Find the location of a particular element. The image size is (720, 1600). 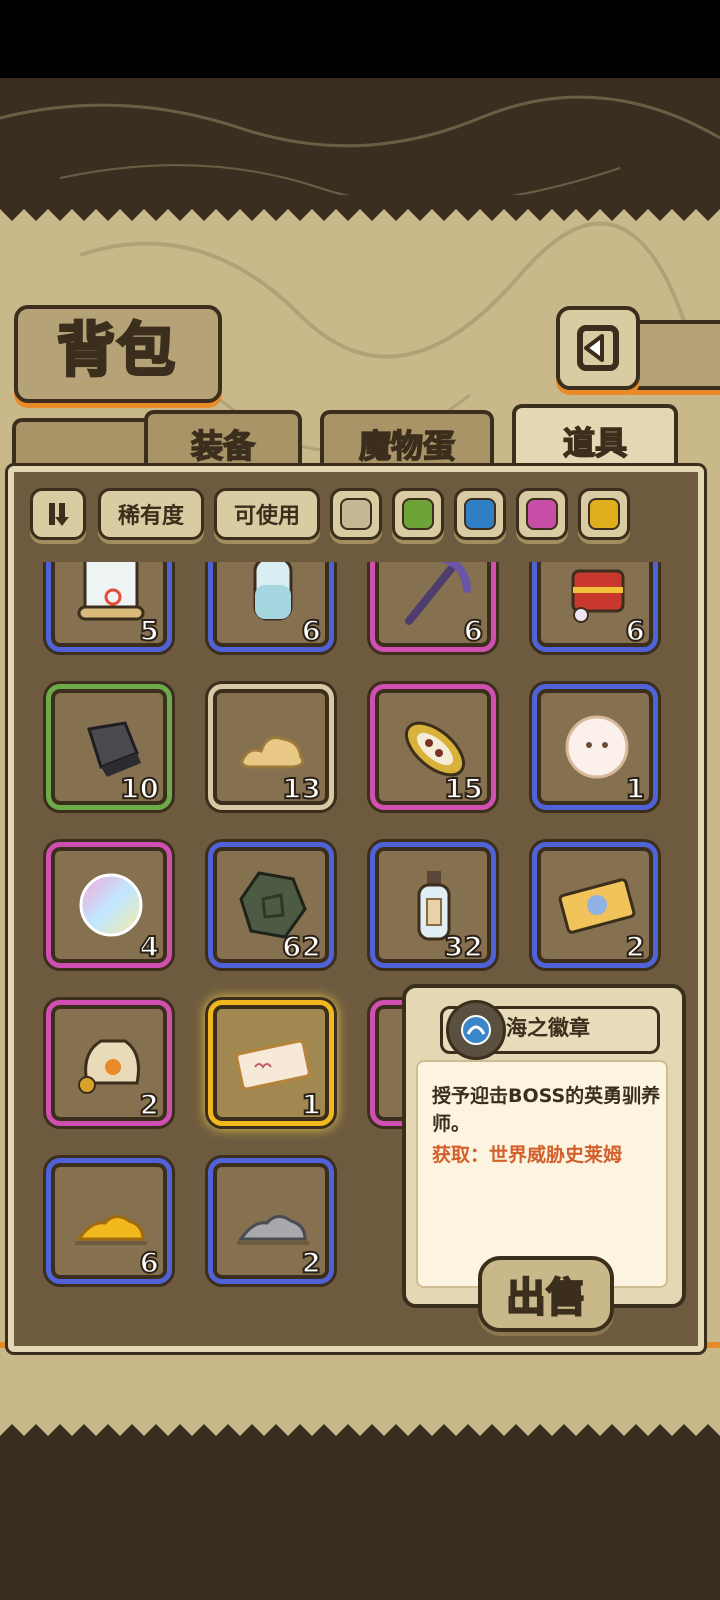

usable-filter-button: 可使用 is located at coordinates (267, 514).